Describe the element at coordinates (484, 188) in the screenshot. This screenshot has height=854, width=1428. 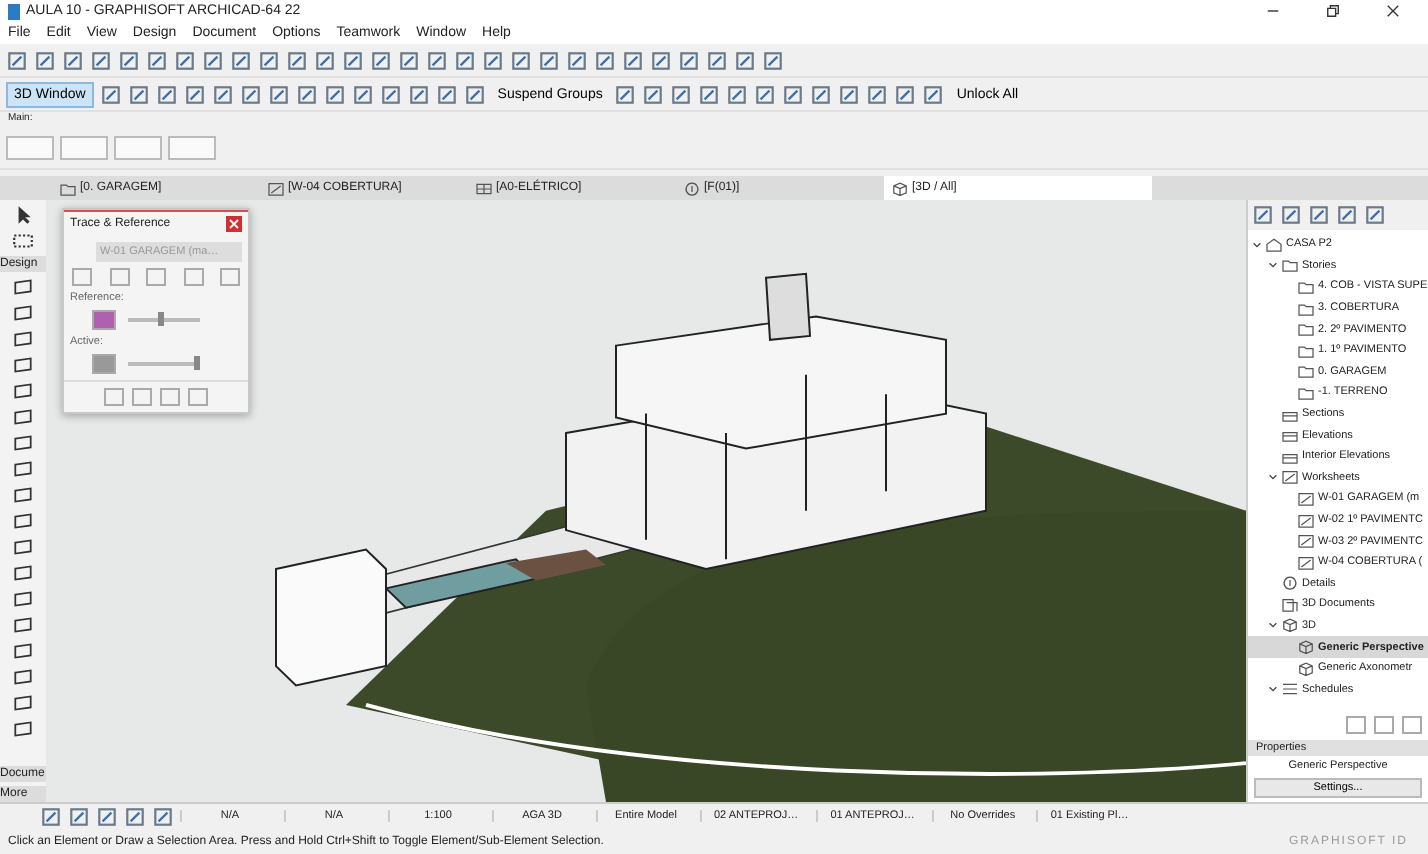
I see `layout-icon` at that location.